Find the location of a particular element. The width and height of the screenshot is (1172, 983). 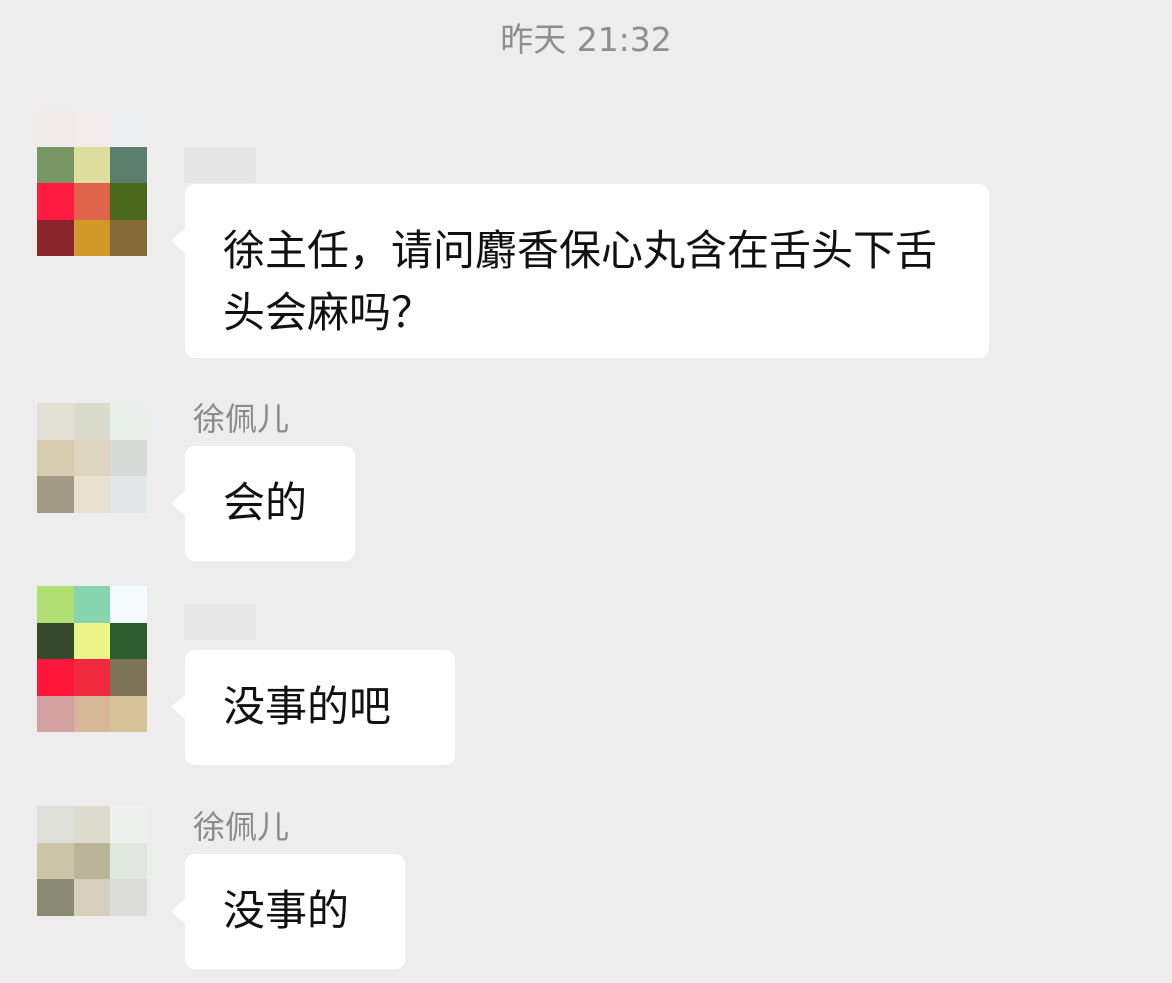

message-bubble: 没事的吧 is located at coordinates (313, 707).